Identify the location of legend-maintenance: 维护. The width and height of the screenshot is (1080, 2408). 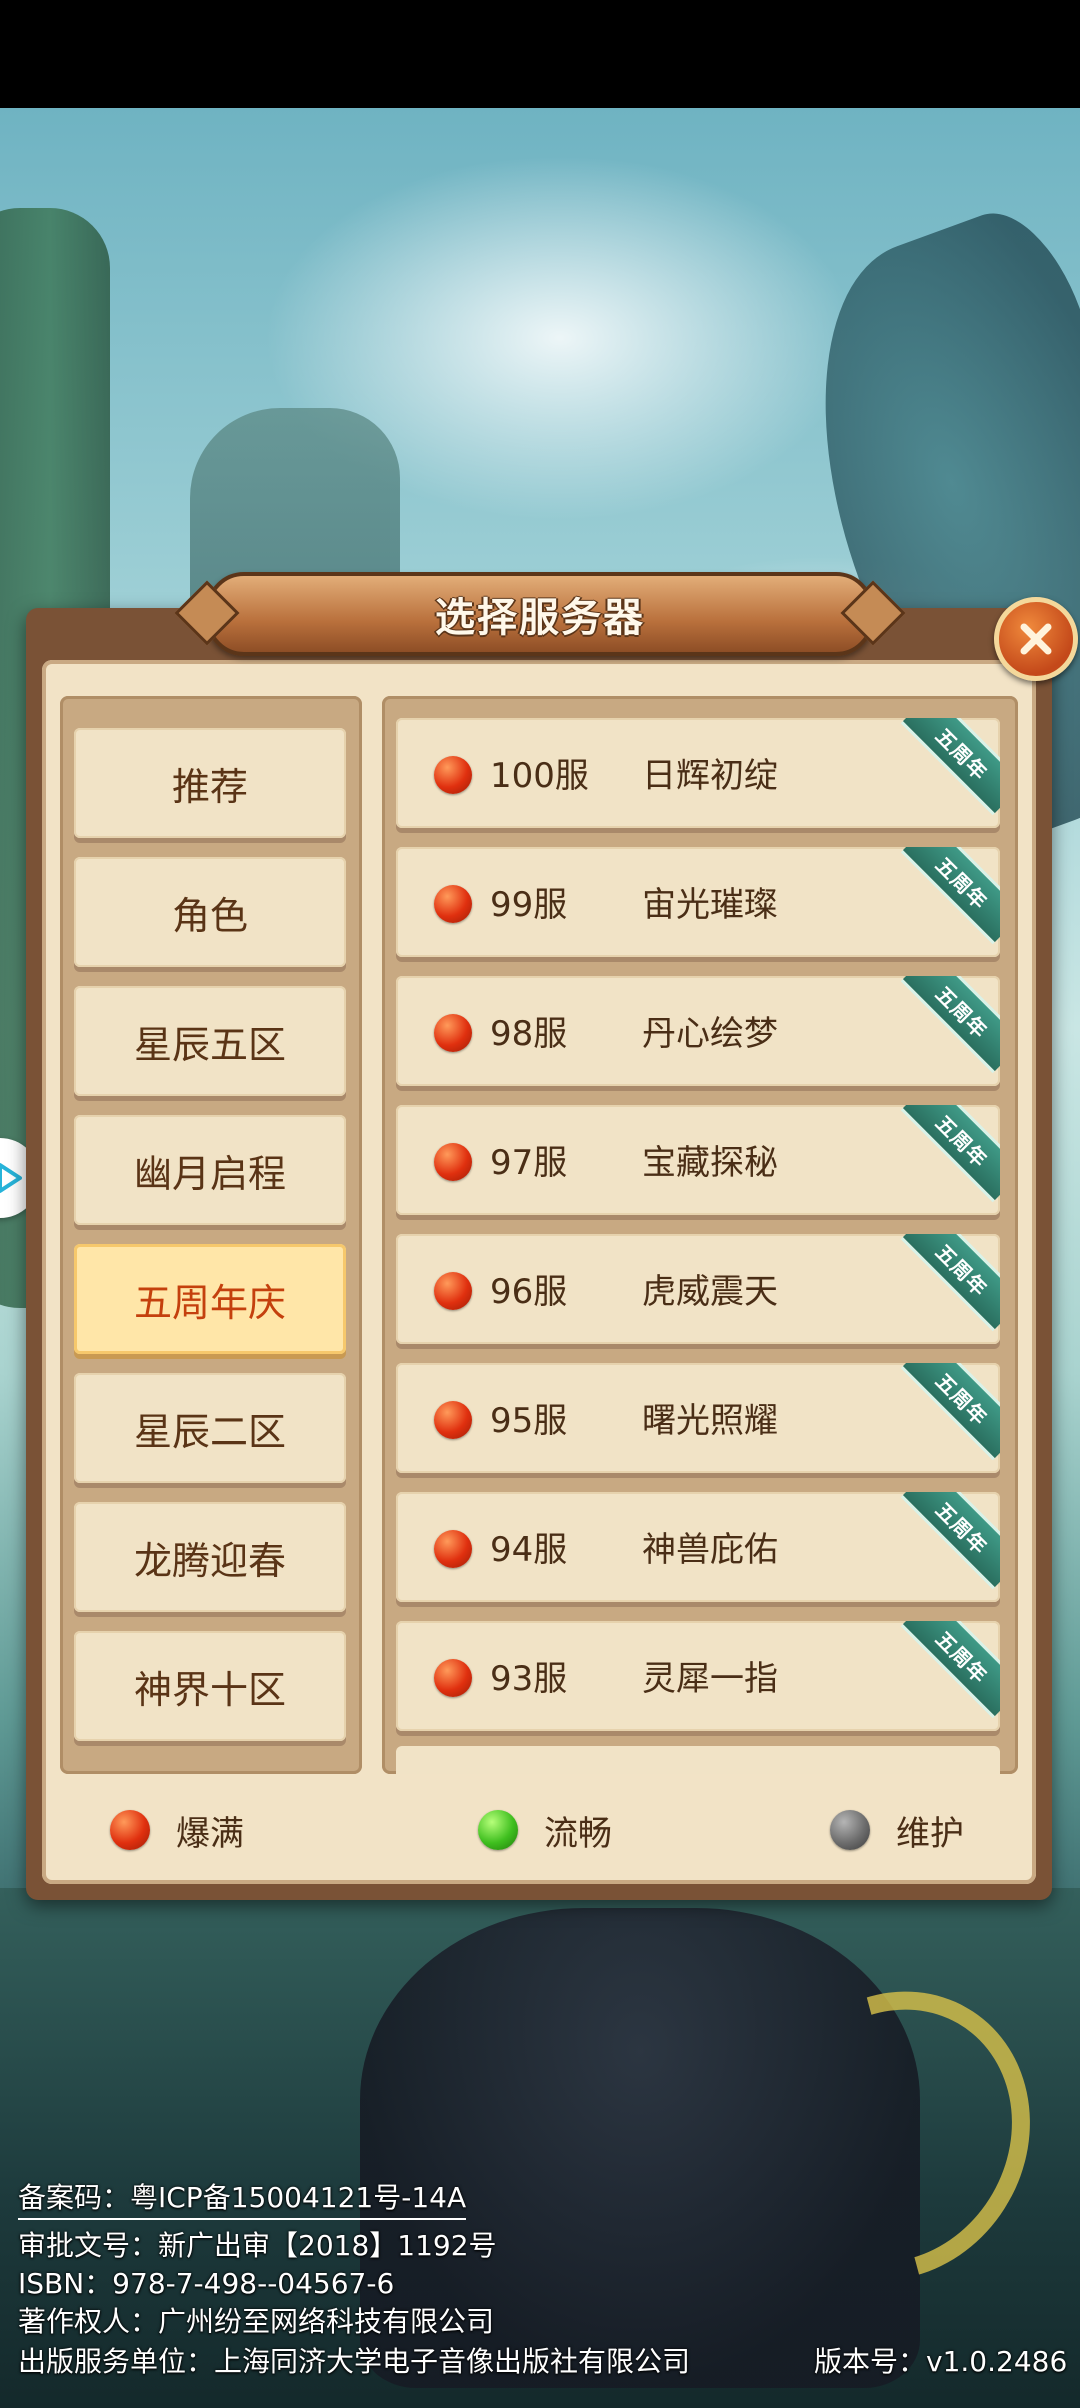
(897, 1831).